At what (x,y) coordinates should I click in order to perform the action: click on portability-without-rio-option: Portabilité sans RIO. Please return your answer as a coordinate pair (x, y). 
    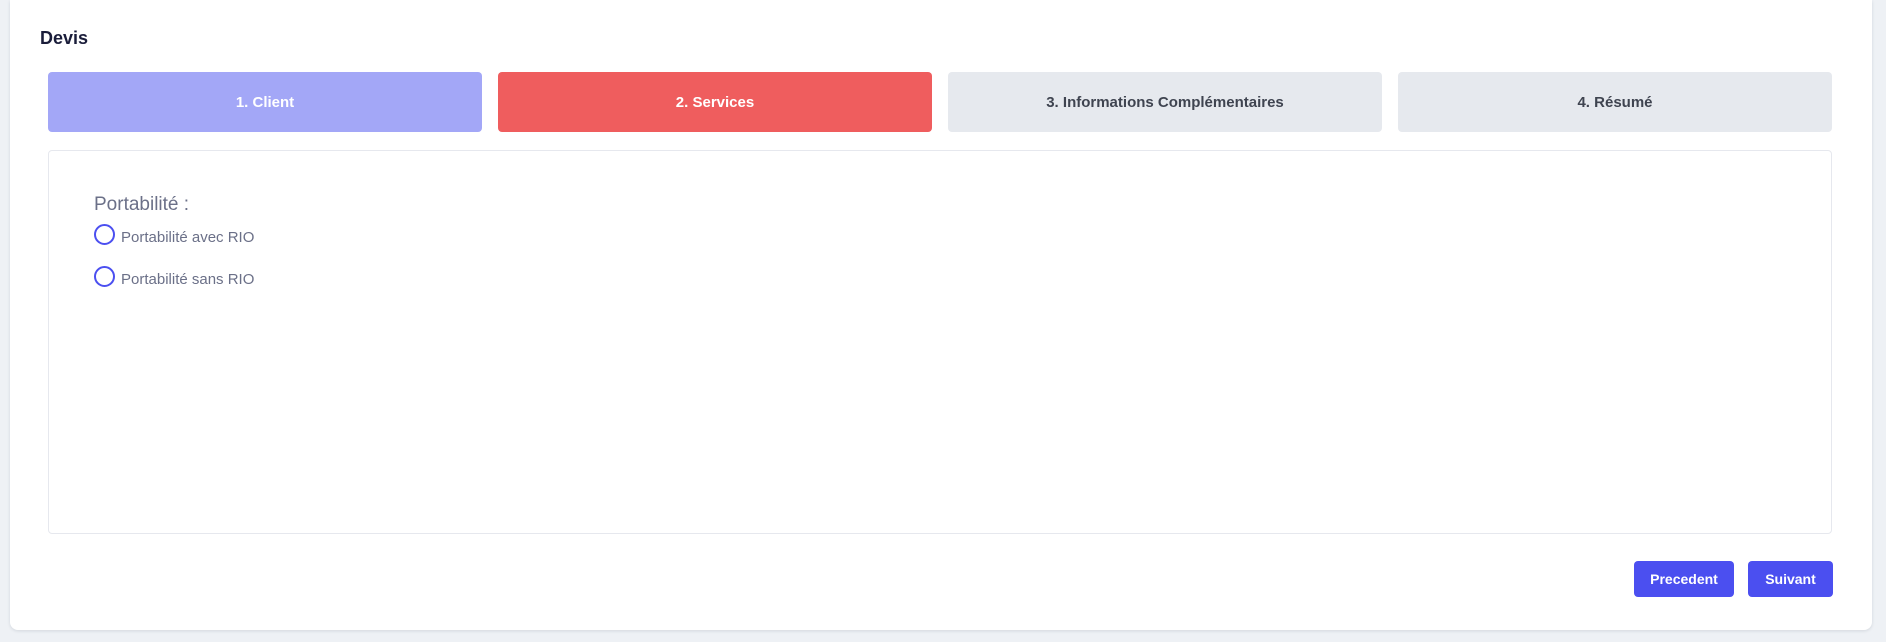
    Looking at the image, I should click on (174, 277).